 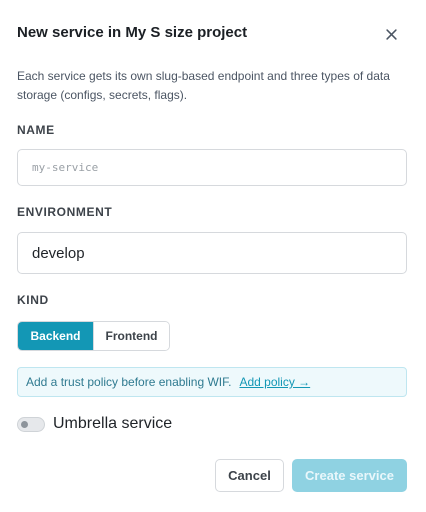 What do you see at coordinates (36, 130) in the screenshot?
I see `name-label: NAME` at bounding box center [36, 130].